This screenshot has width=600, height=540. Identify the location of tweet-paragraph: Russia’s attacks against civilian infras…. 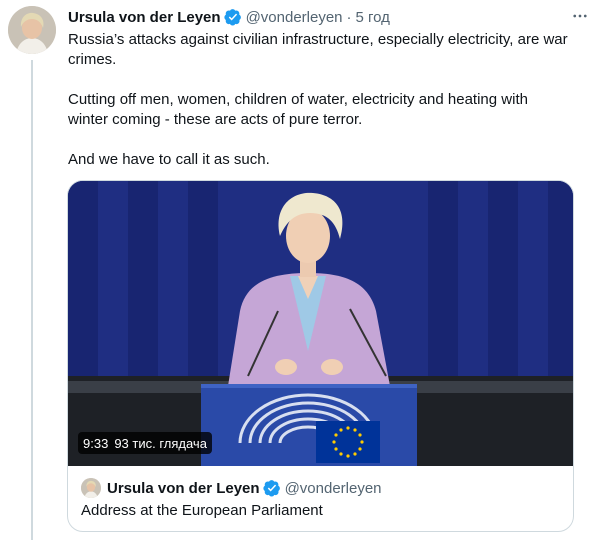
(318, 49).